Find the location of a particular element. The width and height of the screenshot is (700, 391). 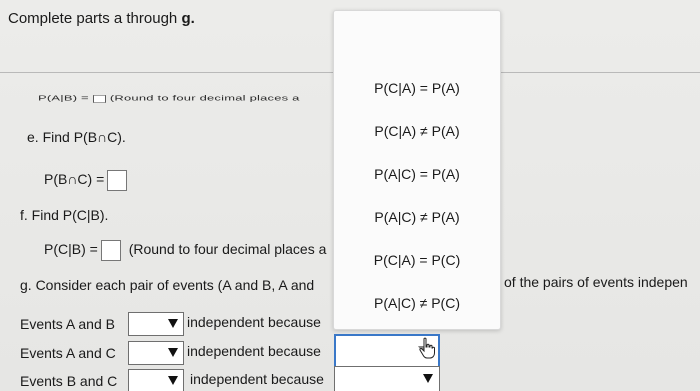

part-f-round-note: (Round to four decimal places a is located at coordinates (227, 249).